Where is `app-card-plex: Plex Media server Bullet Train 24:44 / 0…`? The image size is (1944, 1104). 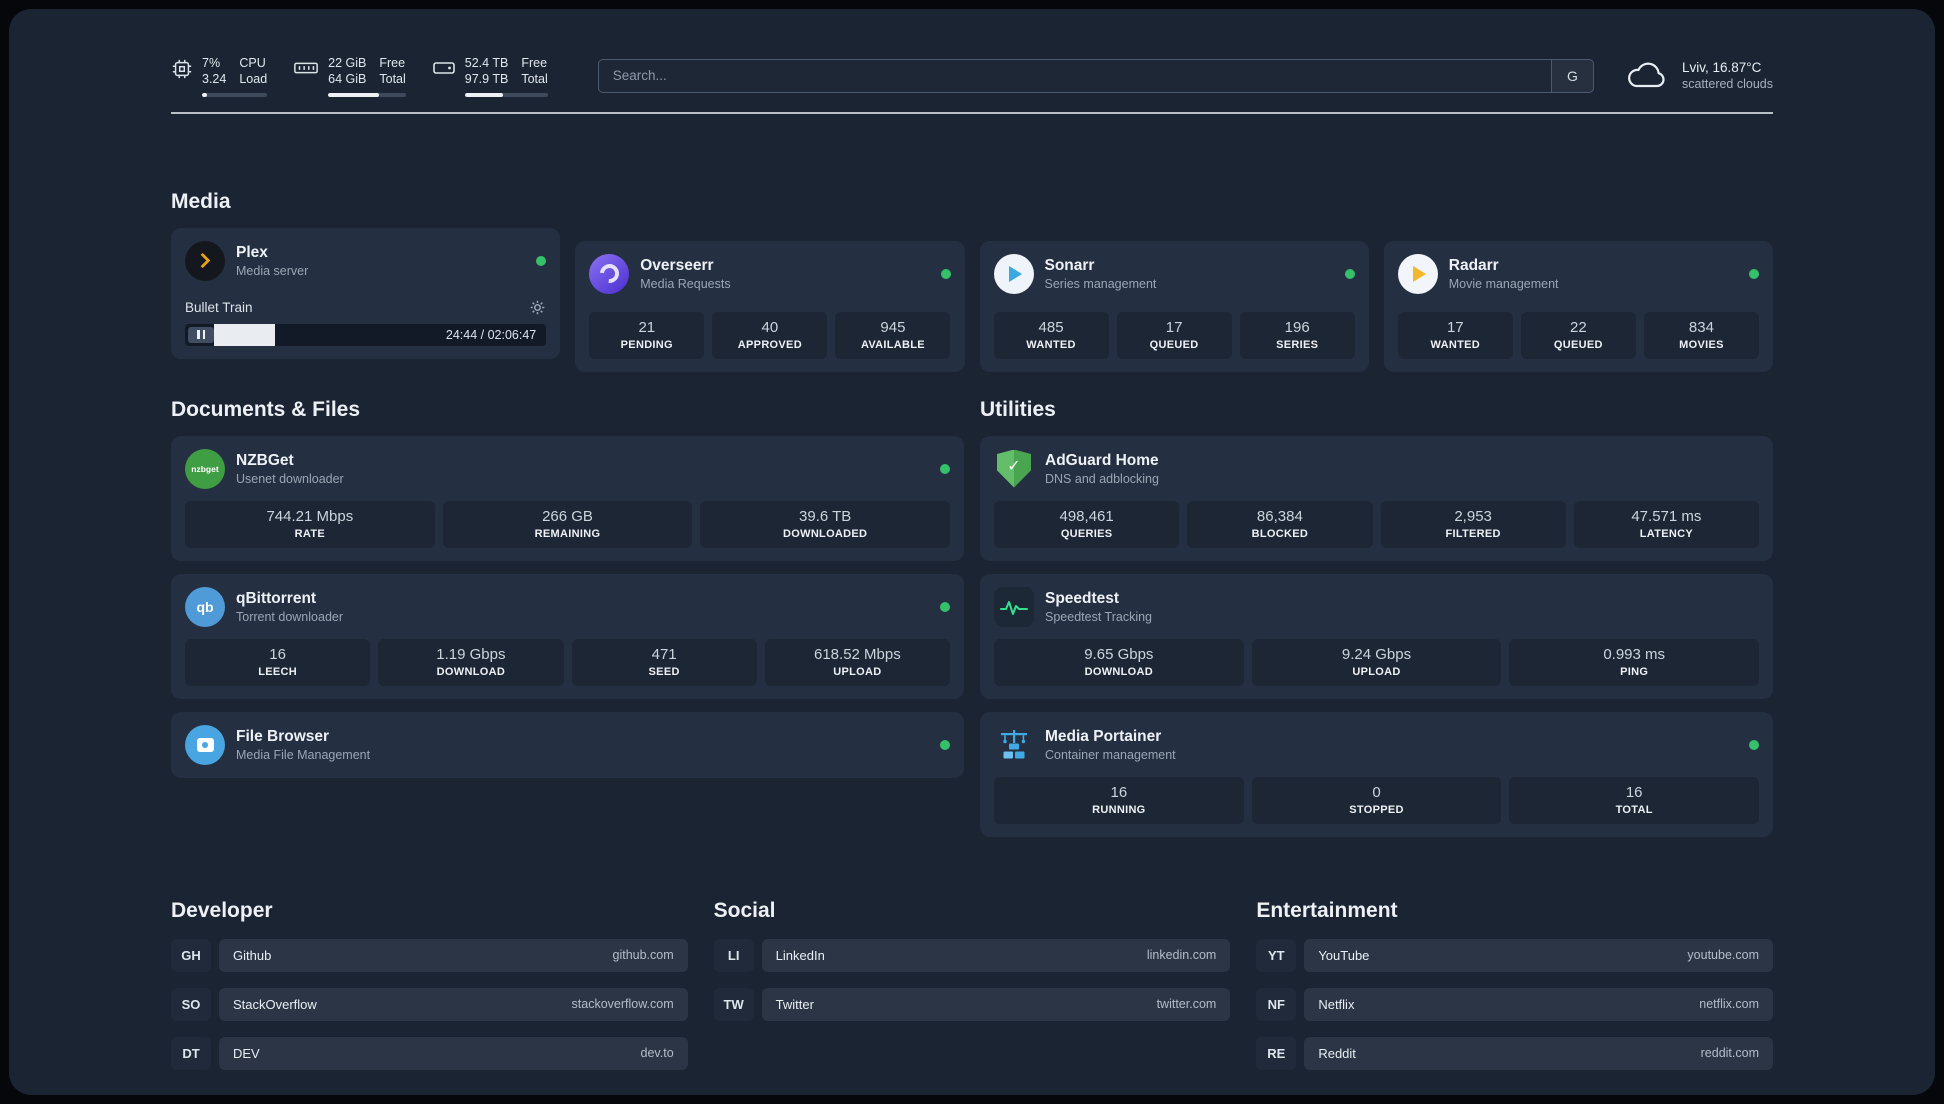
app-card-plex: Plex Media server Bullet Train 24:44 / 0… is located at coordinates (366, 293).